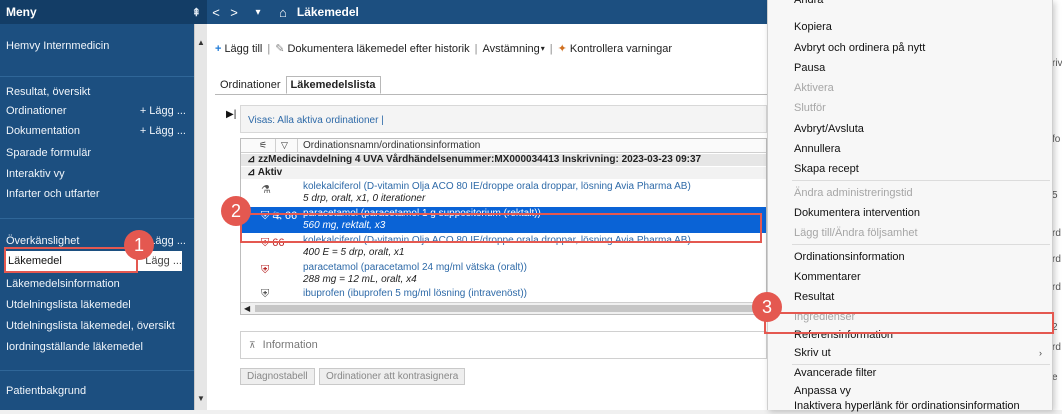 Image resolution: width=1062 pixels, height=414 pixels. Describe the element at coordinates (218, 48) in the screenshot. I see `plus-icon: +` at that location.